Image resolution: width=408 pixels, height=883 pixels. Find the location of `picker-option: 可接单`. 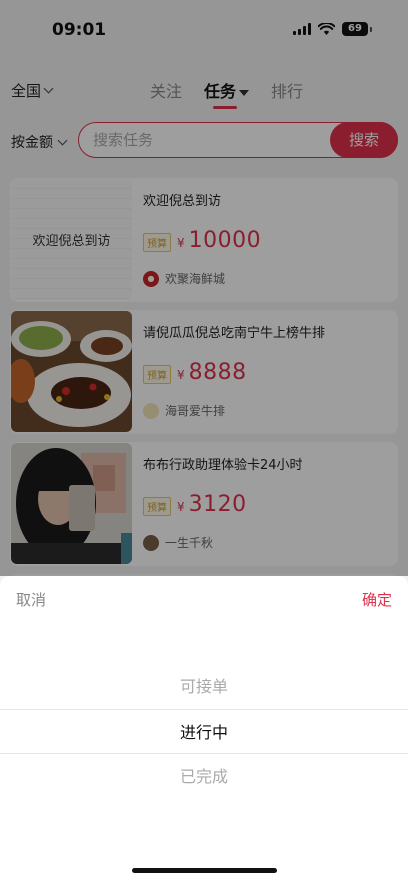

picker-option: 可接单 is located at coordinates (204, 686).